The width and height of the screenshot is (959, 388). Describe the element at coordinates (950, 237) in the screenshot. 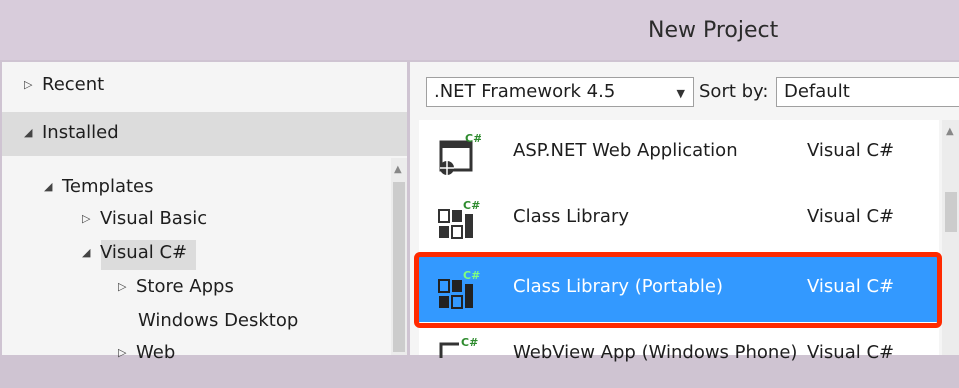

I see `template-list-scrollbar: ▲` at that location.